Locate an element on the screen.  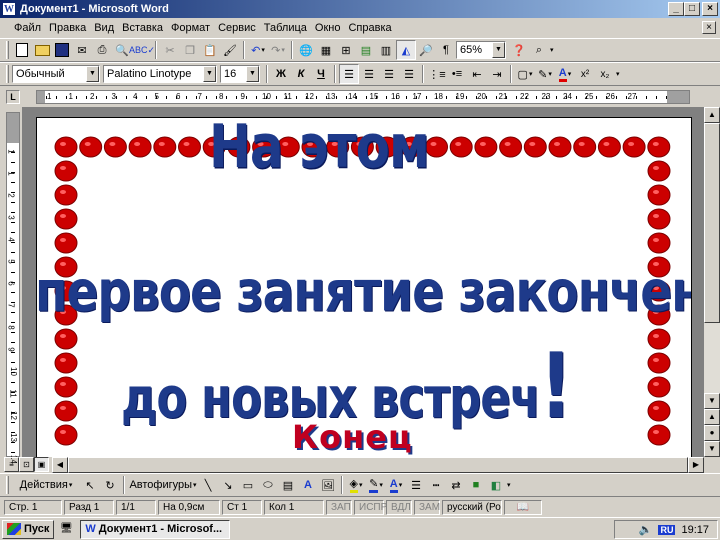
free-rotate-button: ↻ is located at coordinates (110, 485).